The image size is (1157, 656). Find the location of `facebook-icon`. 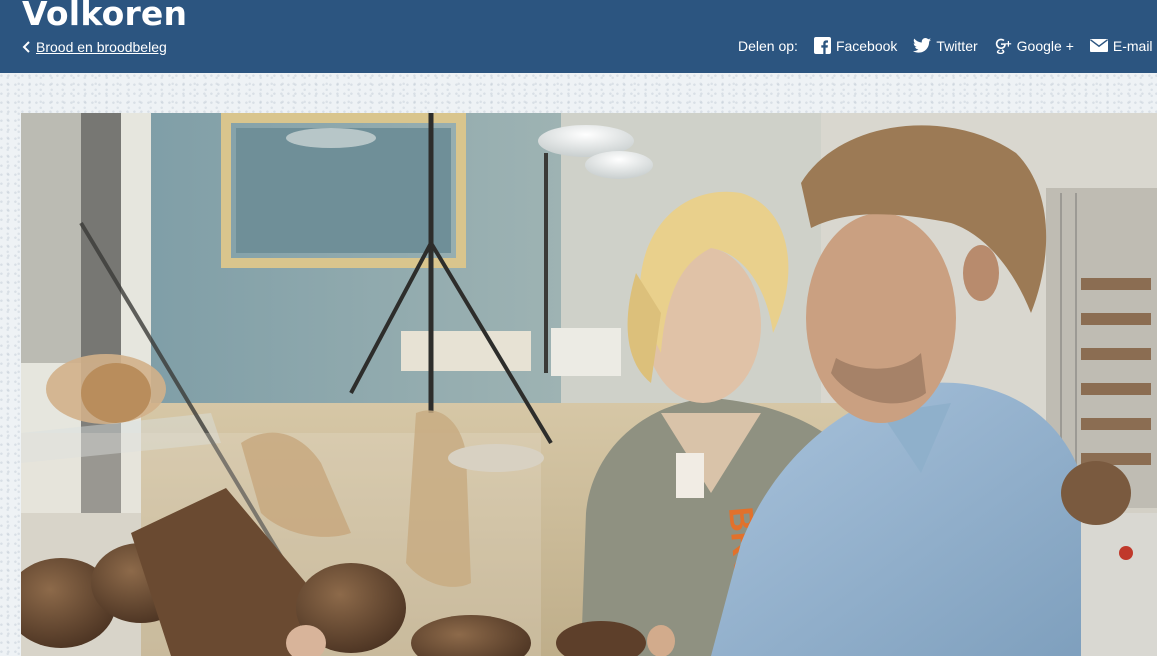

facebook-icon is located at coordinates (822, 45).